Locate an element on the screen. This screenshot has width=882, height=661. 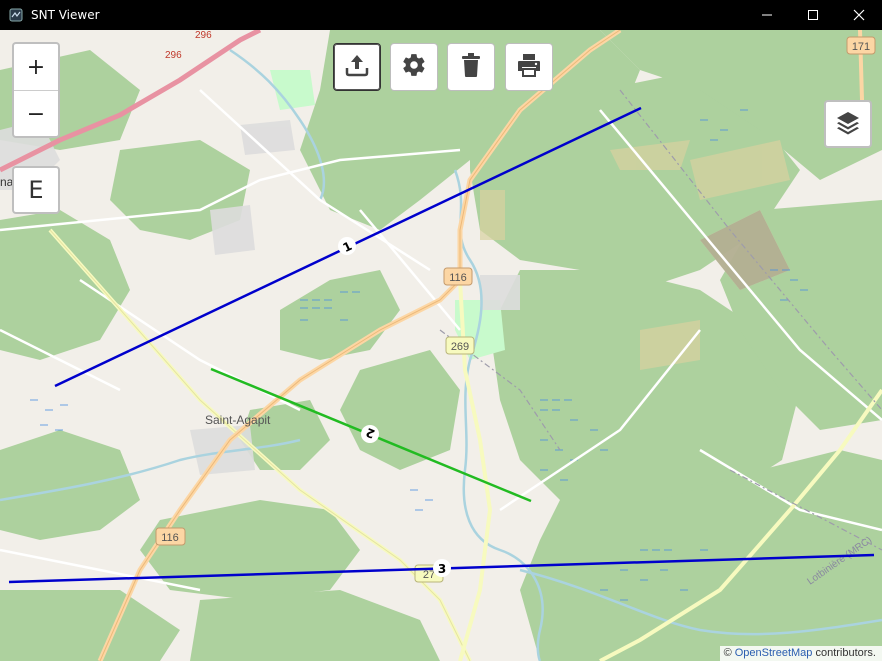
settings-button is located at coordinates (414, 67).